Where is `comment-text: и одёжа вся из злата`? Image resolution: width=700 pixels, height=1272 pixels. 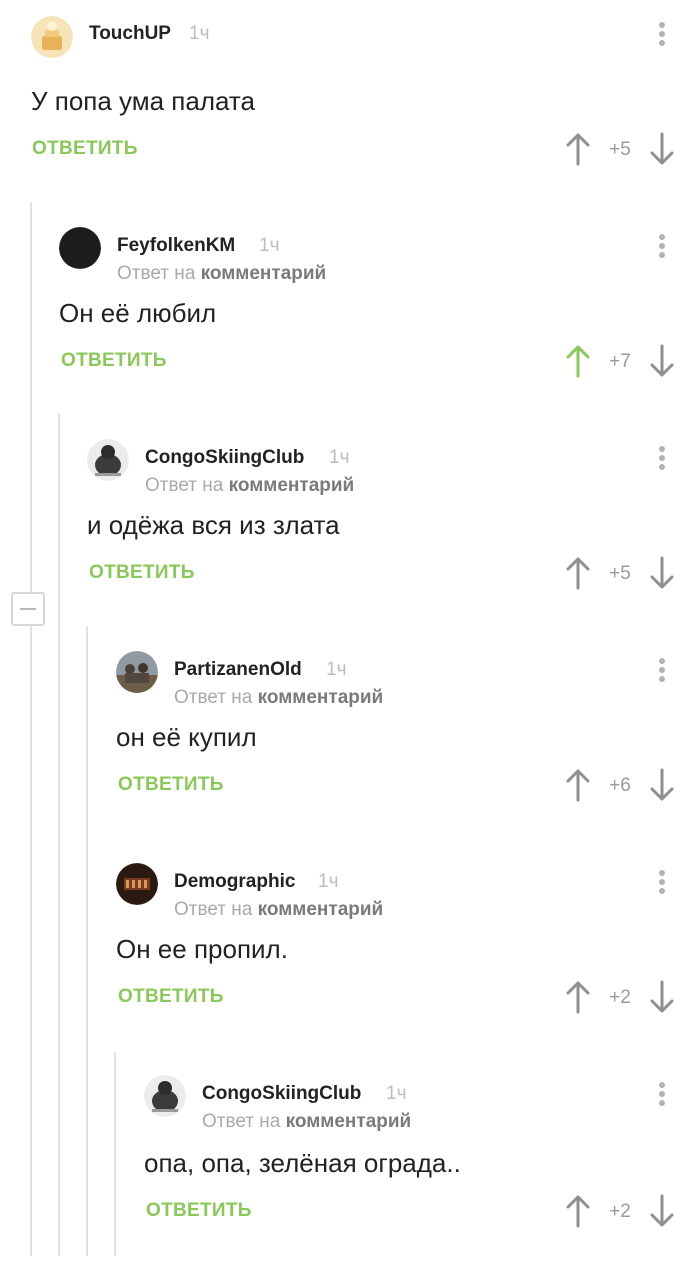 comment-text: и одёжа вся из злата is located at coordinates (213, 525).